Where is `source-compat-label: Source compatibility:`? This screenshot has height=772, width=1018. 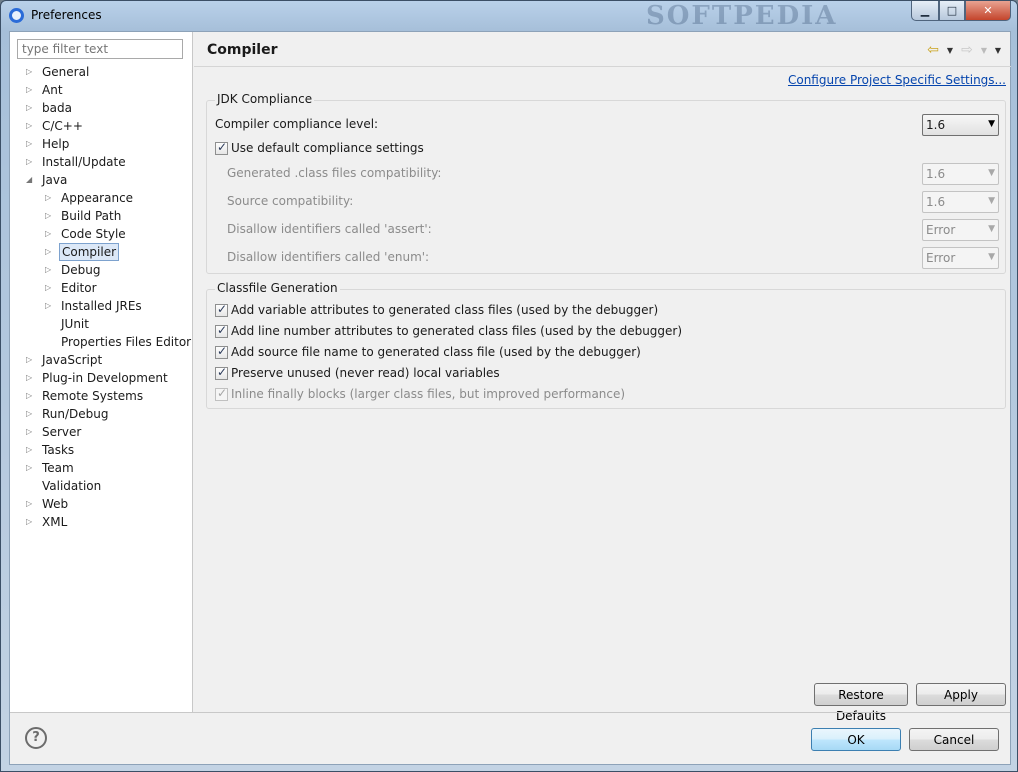
source-compat-label: Source compatibility: is located at coordinates (290, 201).